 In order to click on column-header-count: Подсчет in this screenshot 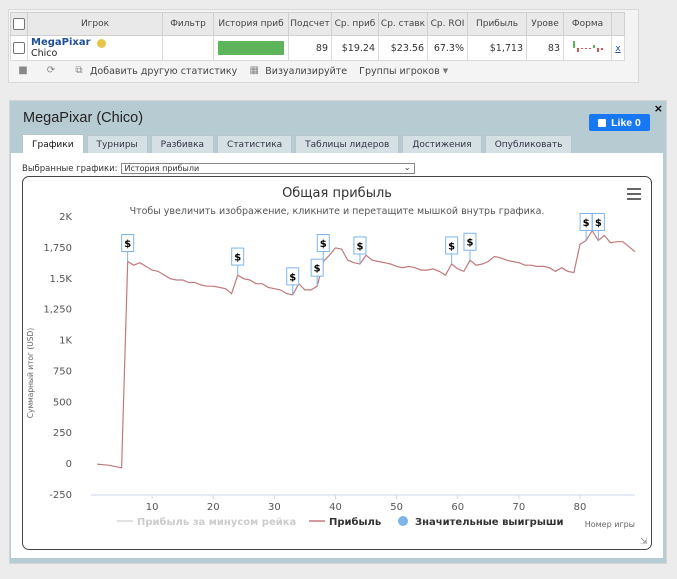, I will do `click(310, 24)`.